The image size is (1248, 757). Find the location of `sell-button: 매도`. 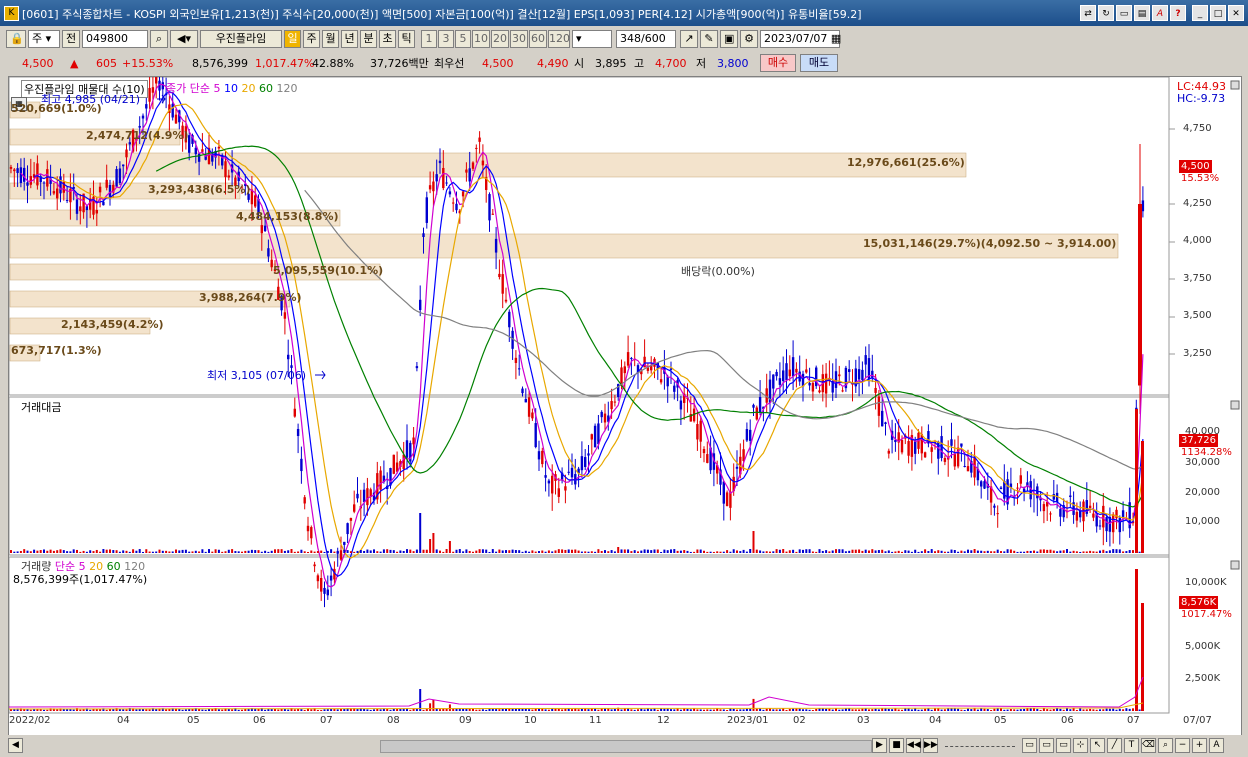

sell-button: 매도 is located at coordinates (819, 63).